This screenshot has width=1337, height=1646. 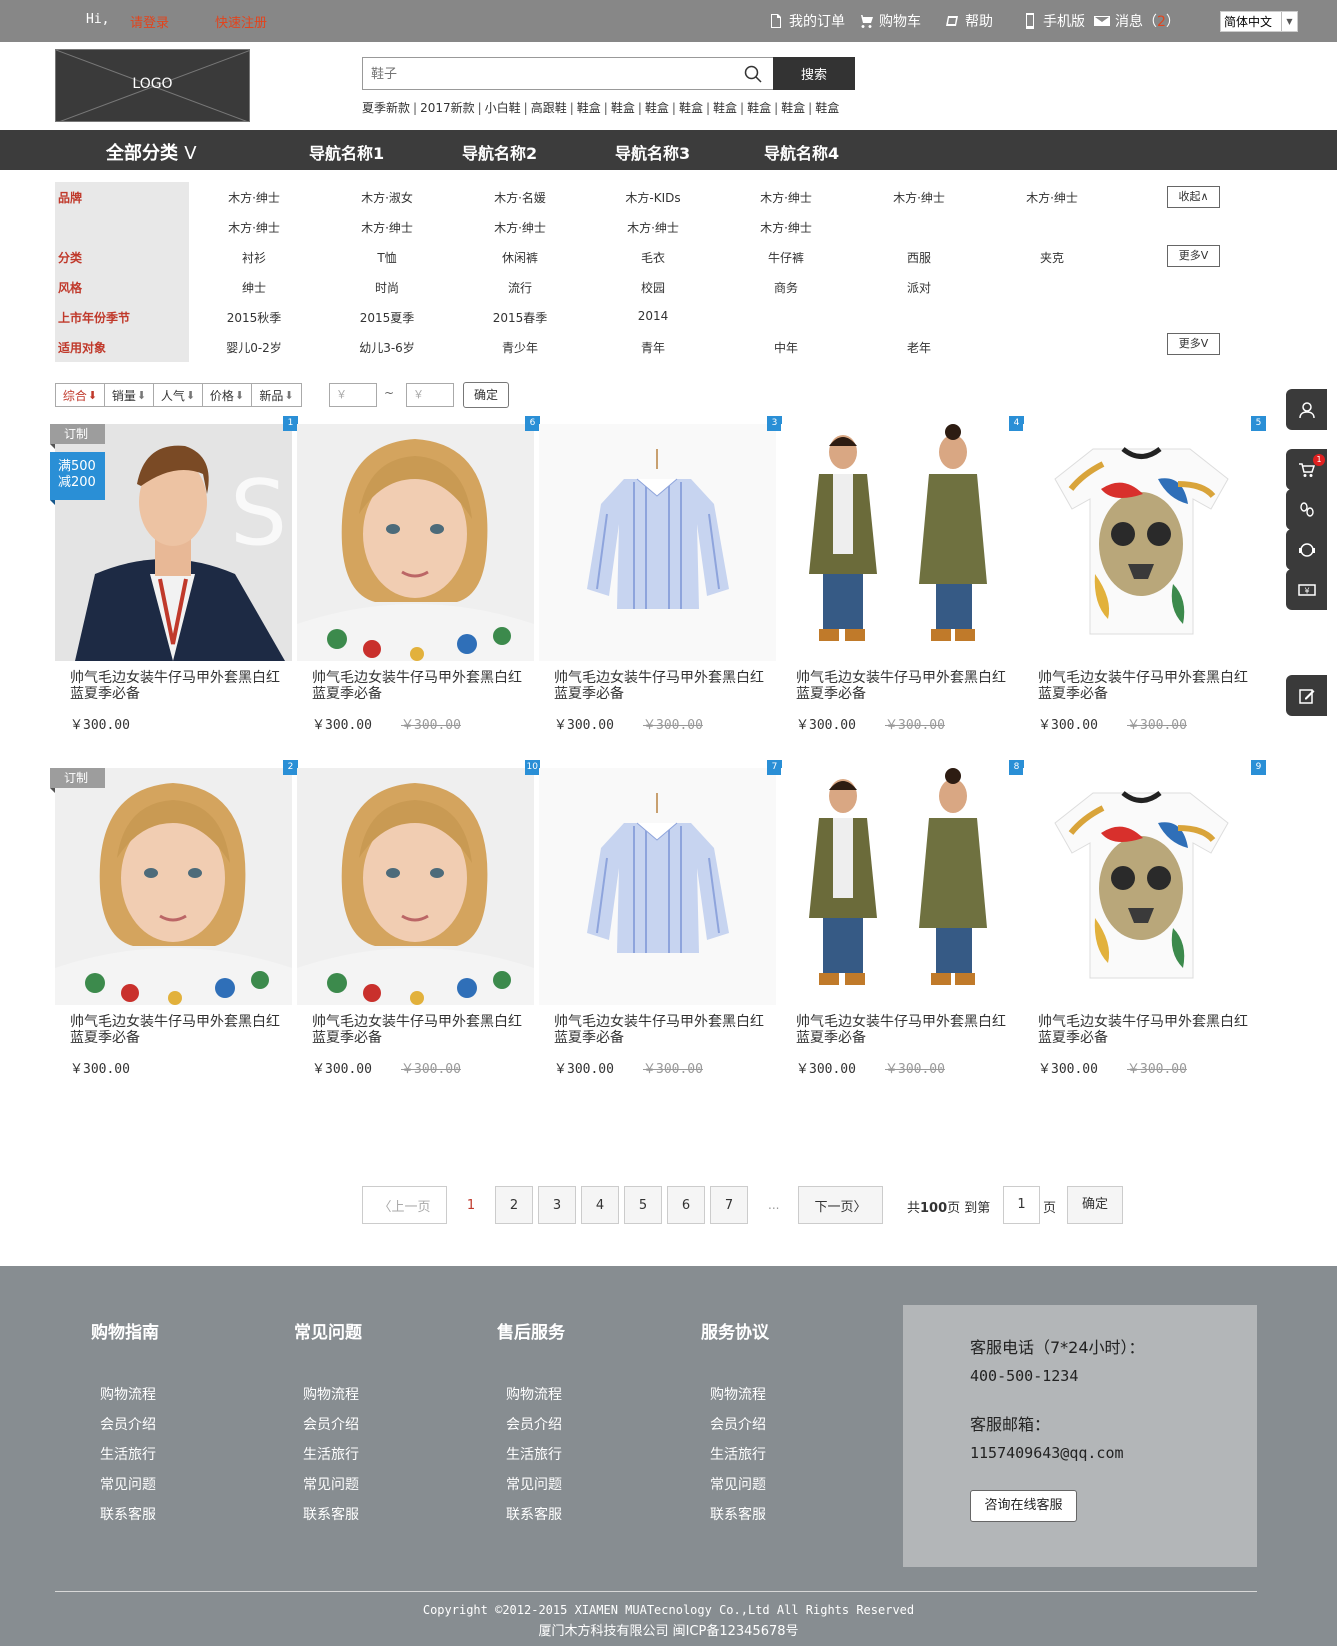 I want to click on help-link: 帮助, so click(x=968, y=21).